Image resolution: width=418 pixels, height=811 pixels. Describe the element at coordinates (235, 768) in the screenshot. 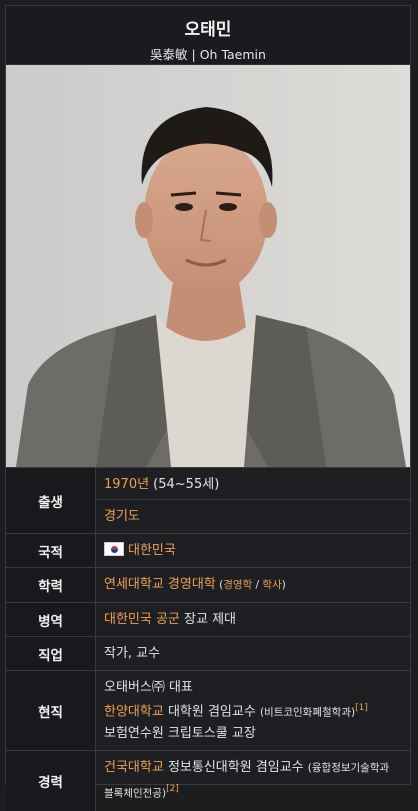

I see `career-position: 정보통신대학원 겸임교수` at that location.